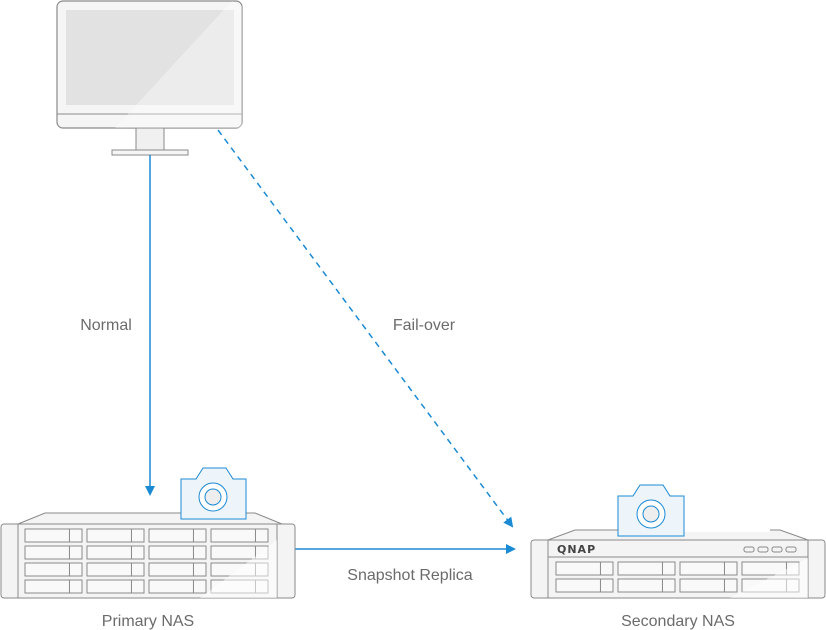 Image resolution: width=826 pixels, height=630 pixels. I want to click on secondary-nas-icon: QNAP, so click(678, 564).